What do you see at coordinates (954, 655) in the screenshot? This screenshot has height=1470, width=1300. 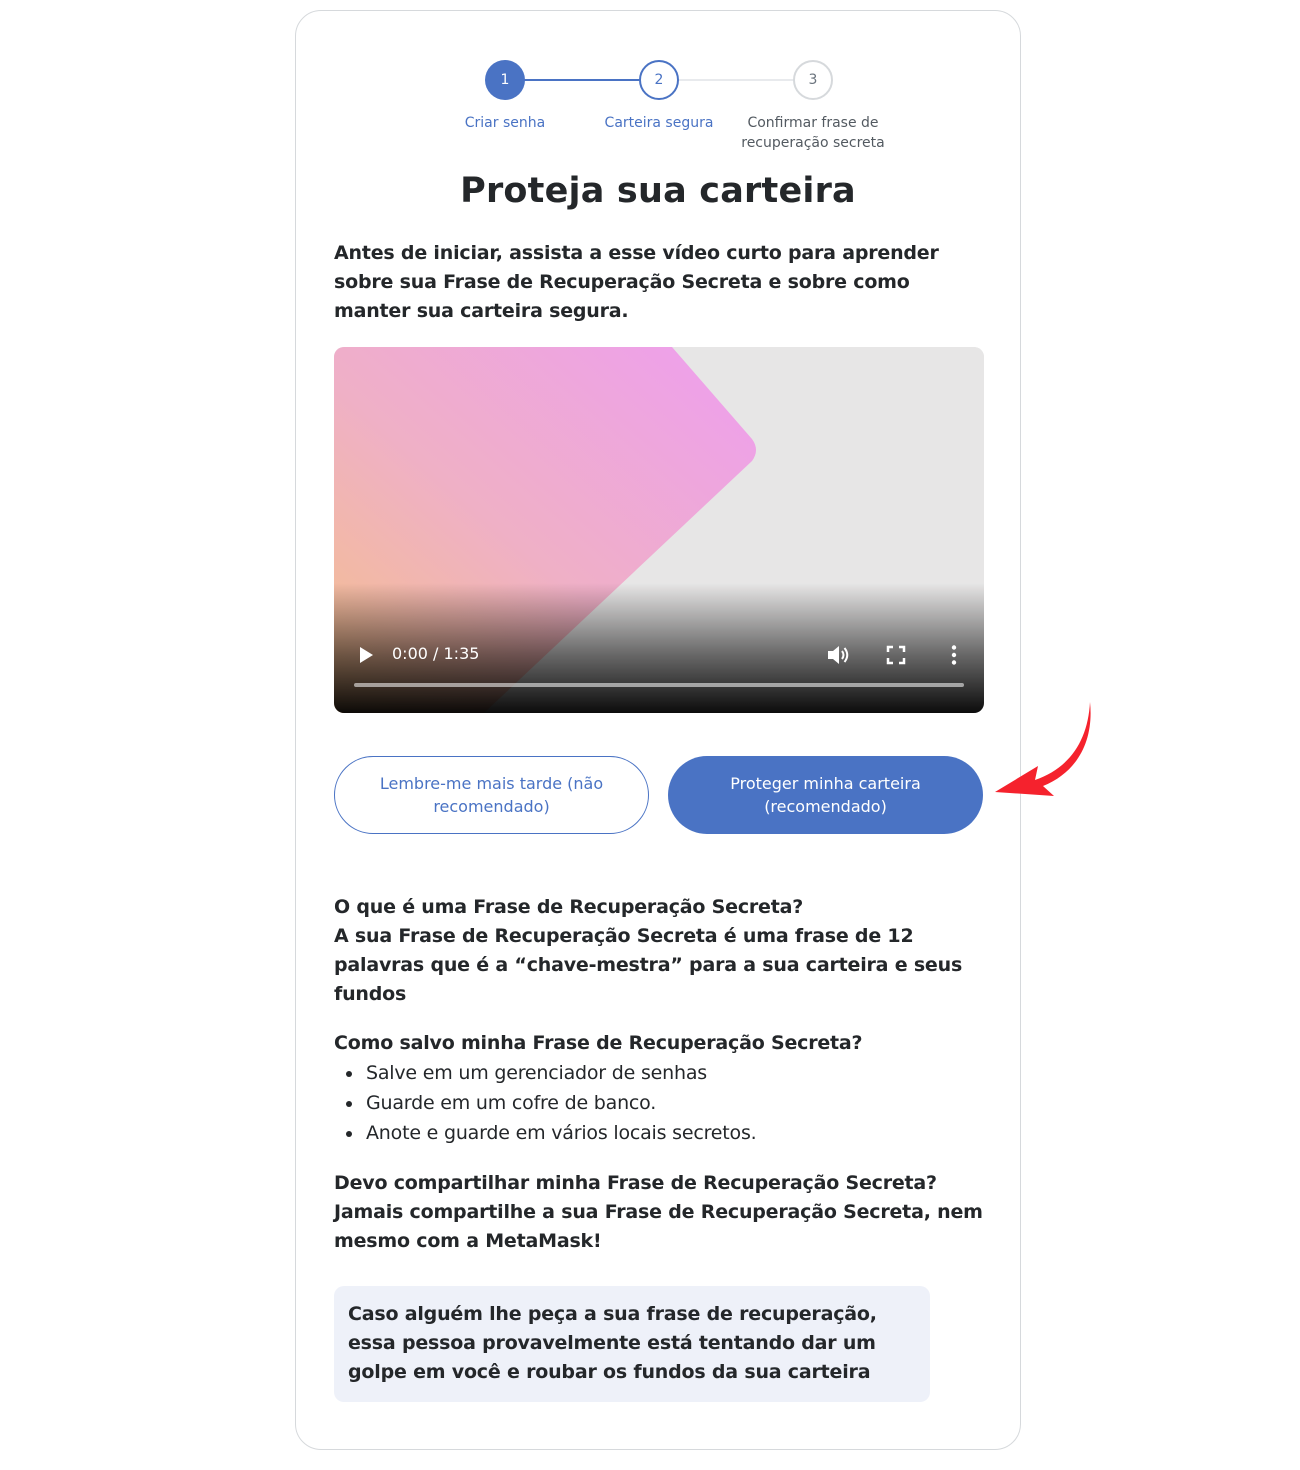 I see `more-vertical-icon` at bounding box center [954, 655].